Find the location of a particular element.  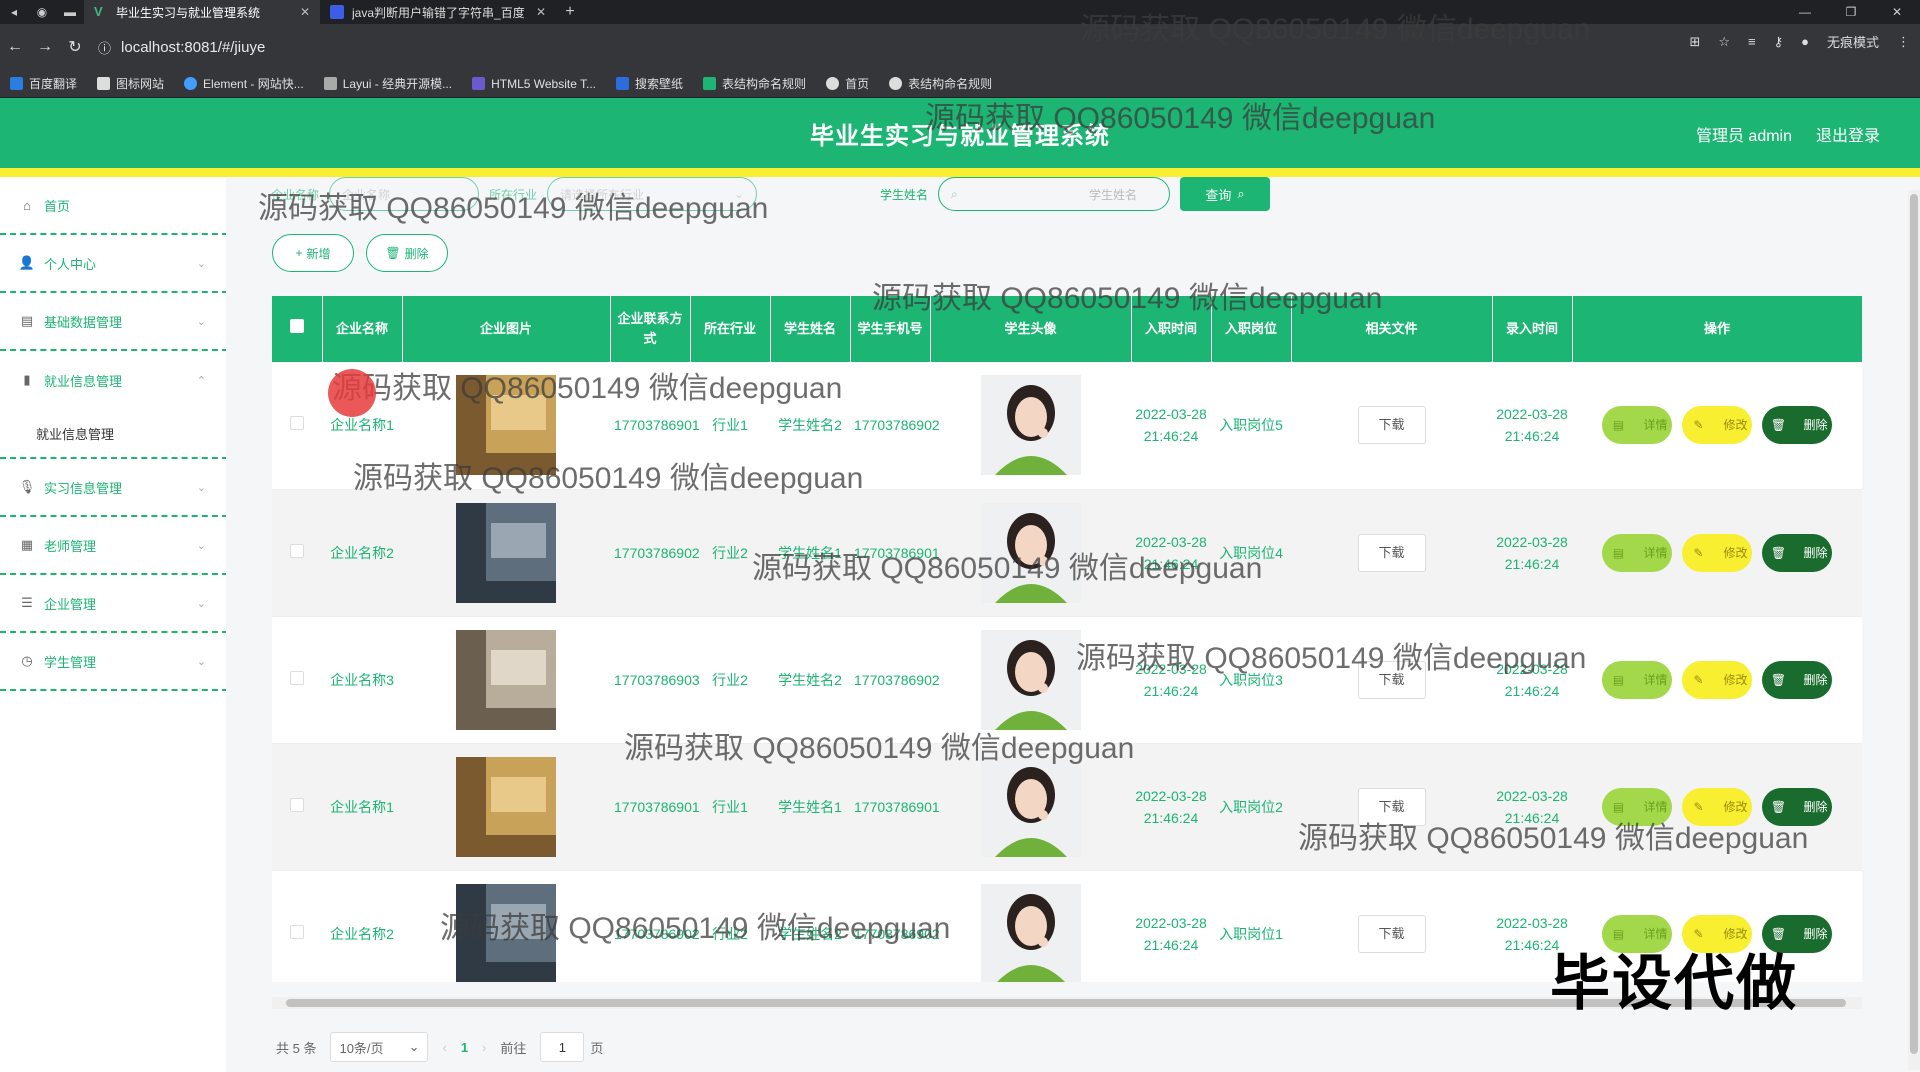

profile-label: 无痕模式 is located at coordinates (1853, 41).